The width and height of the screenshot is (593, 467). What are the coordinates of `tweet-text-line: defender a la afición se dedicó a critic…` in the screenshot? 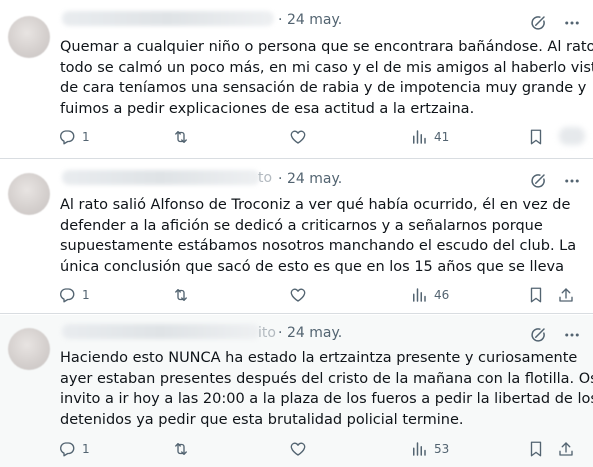 It's located at (301, 225).